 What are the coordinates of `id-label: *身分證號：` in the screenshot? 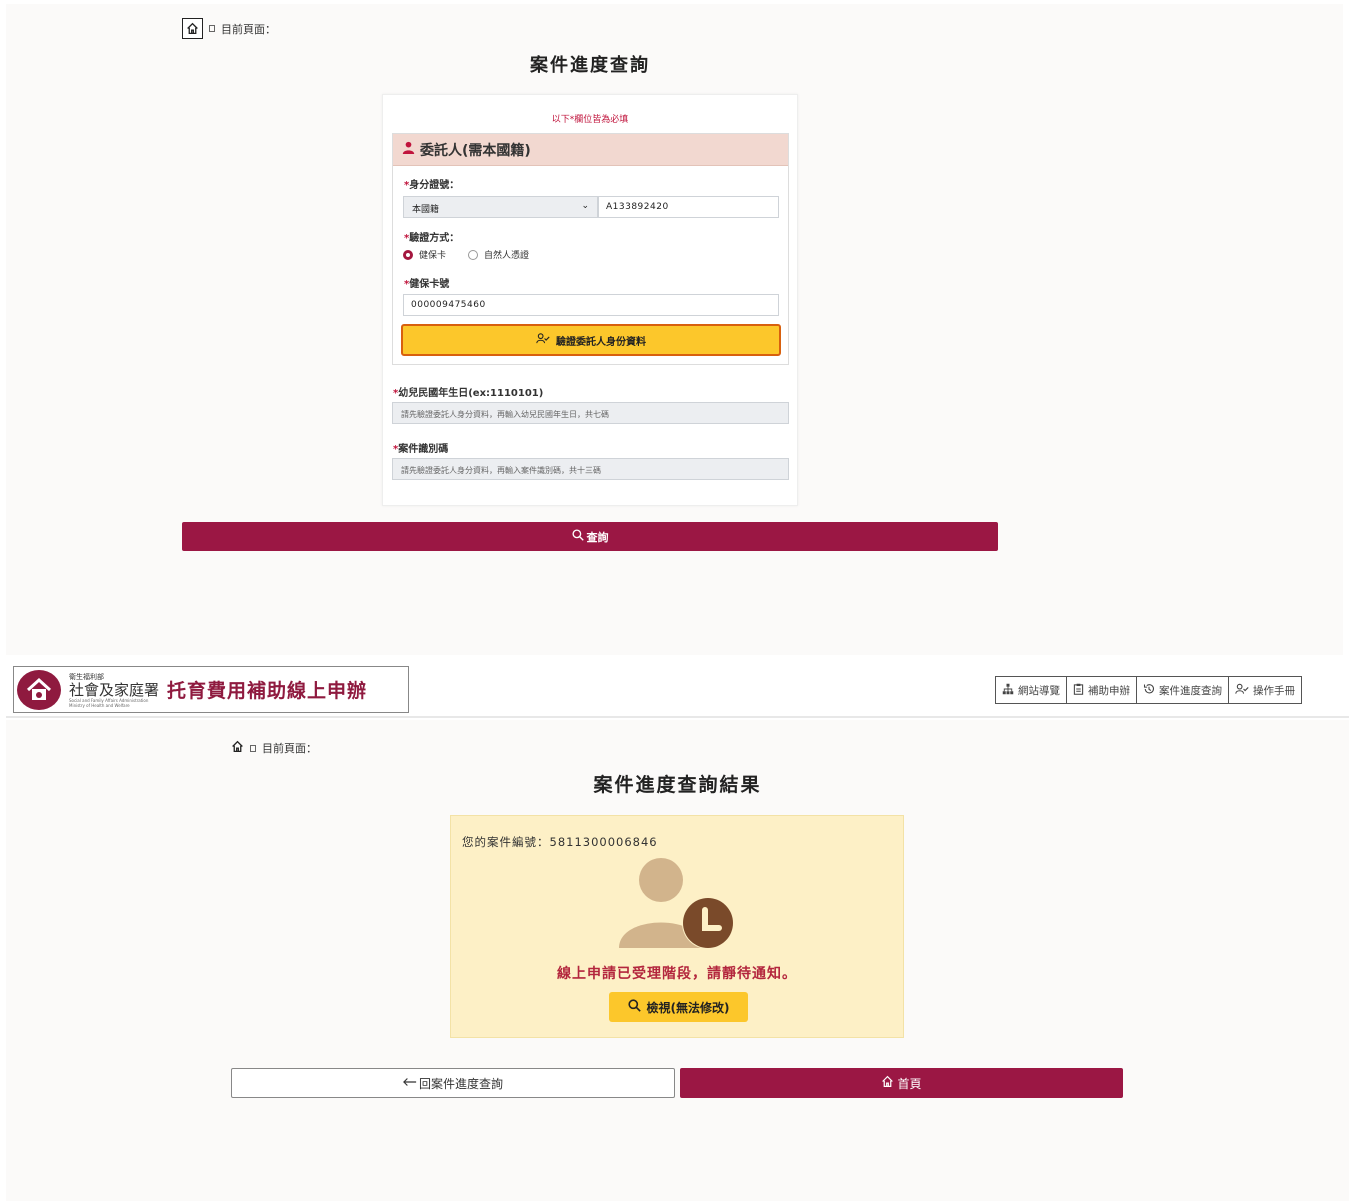 It's located at (432, 185).